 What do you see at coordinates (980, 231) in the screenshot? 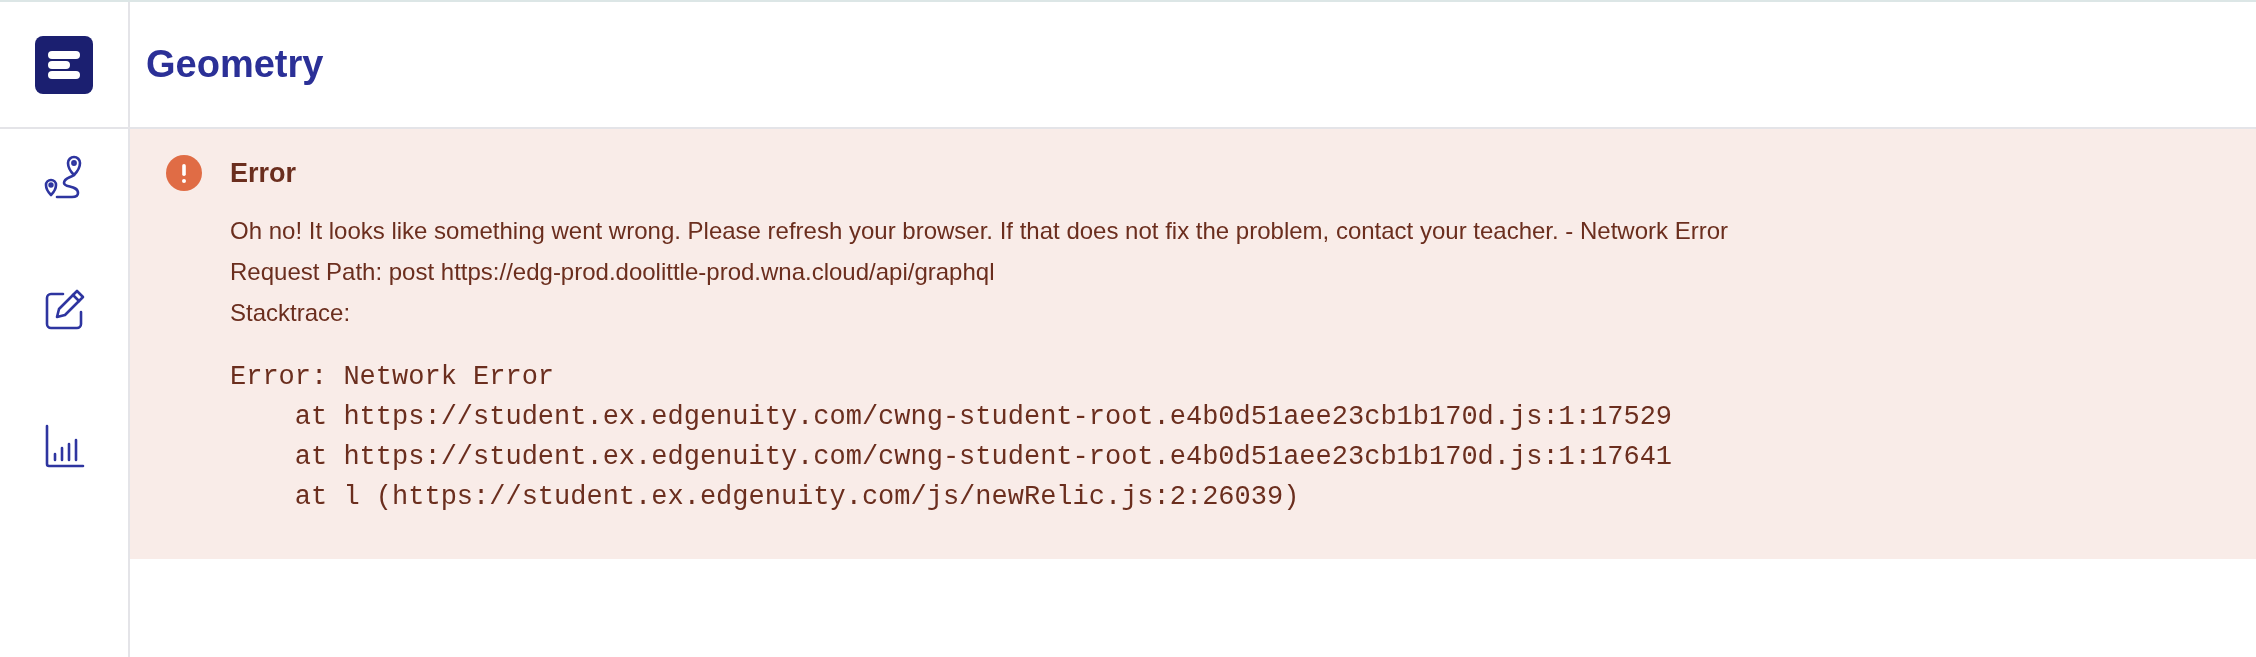
I see `message-text: Oh no! It looks like something went wrong. Please refresh your browser. If that does not fix the problem, contact your teacher. - Network Error` at bounding box center [980, 231].